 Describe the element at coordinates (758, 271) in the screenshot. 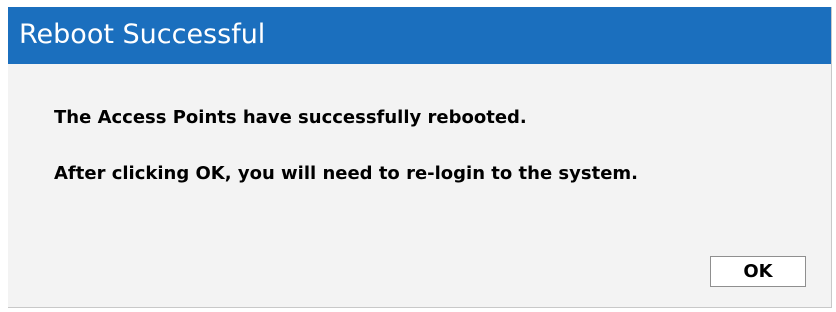

I see `ok-button: OK` at that location.